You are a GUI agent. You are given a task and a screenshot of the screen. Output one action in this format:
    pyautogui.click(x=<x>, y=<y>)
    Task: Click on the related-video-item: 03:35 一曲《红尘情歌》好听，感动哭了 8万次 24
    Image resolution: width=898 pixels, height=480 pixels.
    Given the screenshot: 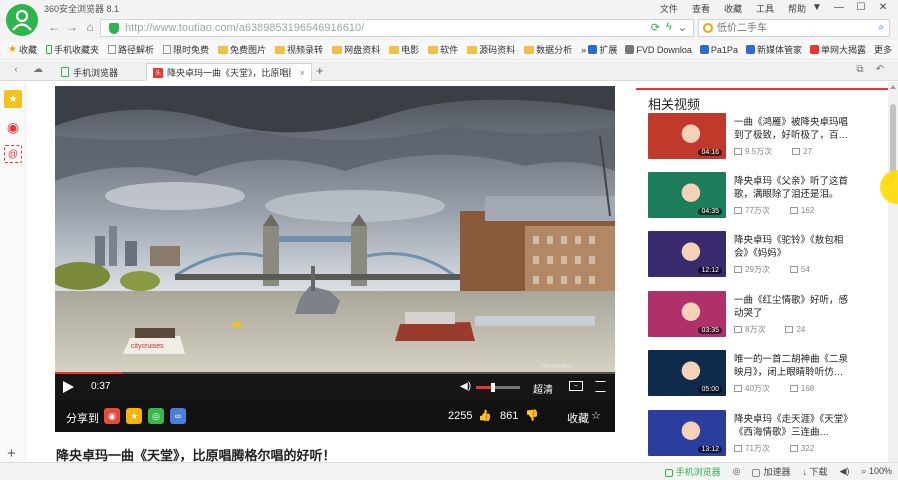 What is the action you would take?
    pyautogui.click(x=764, y=315)
    